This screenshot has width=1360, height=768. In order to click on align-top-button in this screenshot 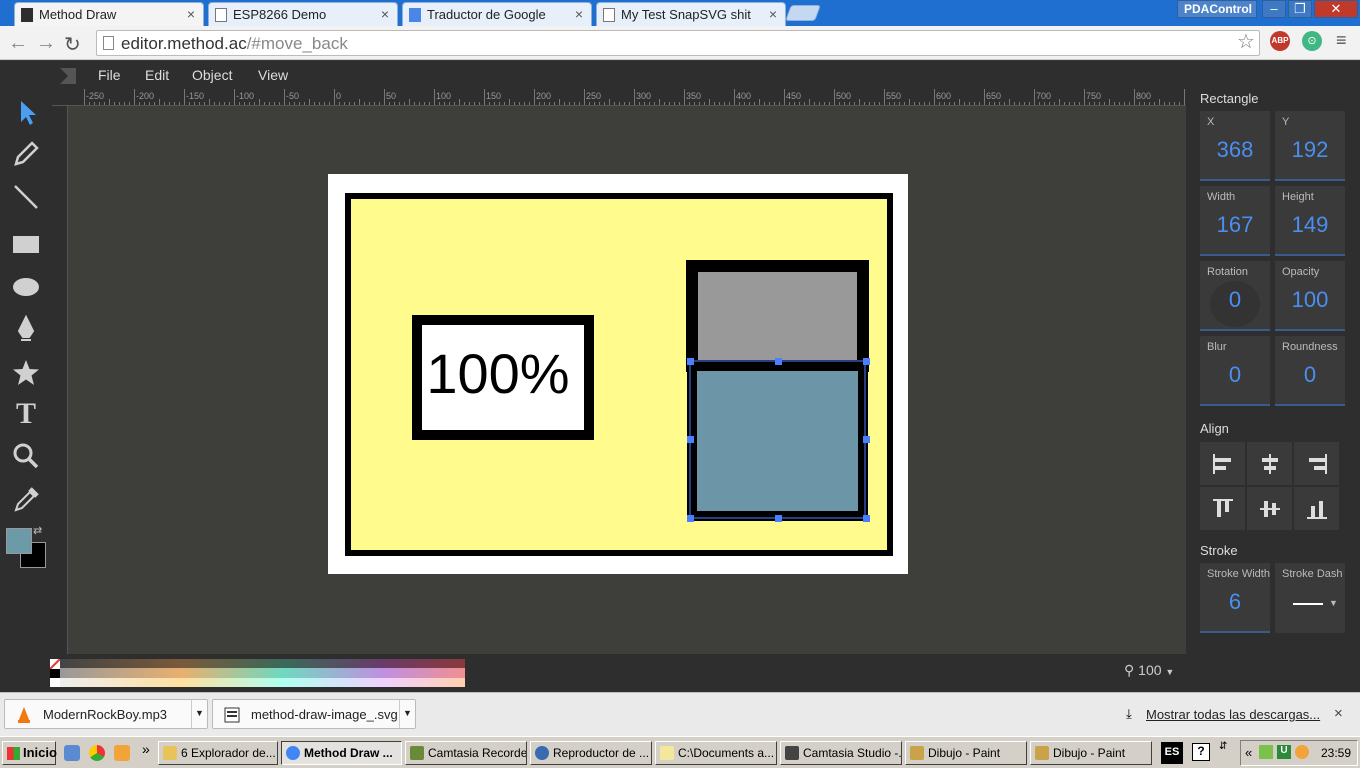, I will do `click(1222, 508)`.